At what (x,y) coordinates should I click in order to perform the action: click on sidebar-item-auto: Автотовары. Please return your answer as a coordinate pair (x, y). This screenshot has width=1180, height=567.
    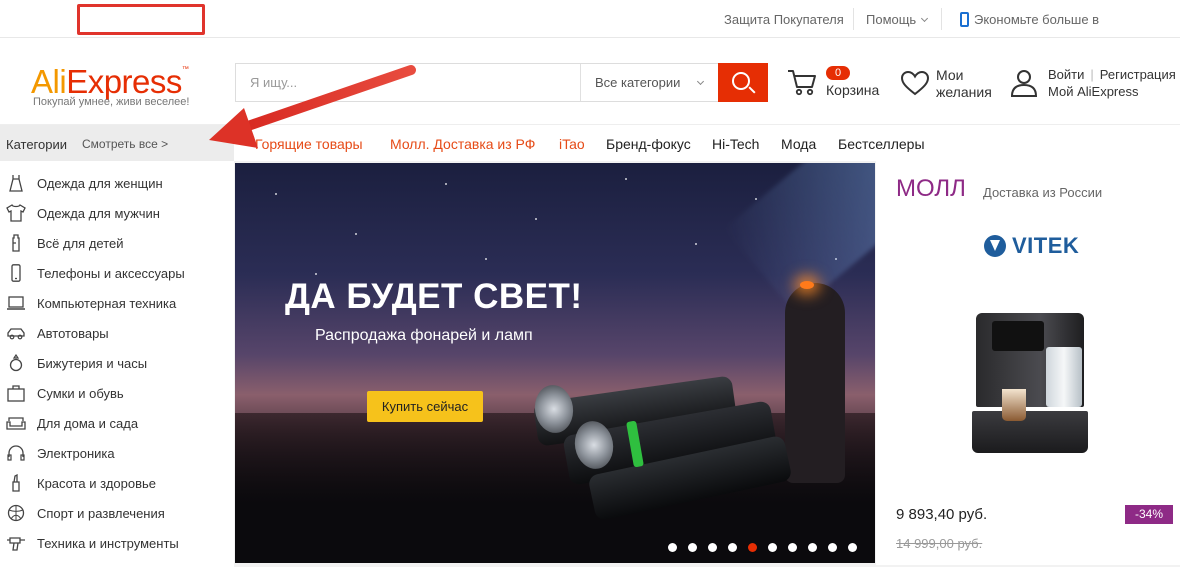
    Looking at the image, I should click on (117, 333).